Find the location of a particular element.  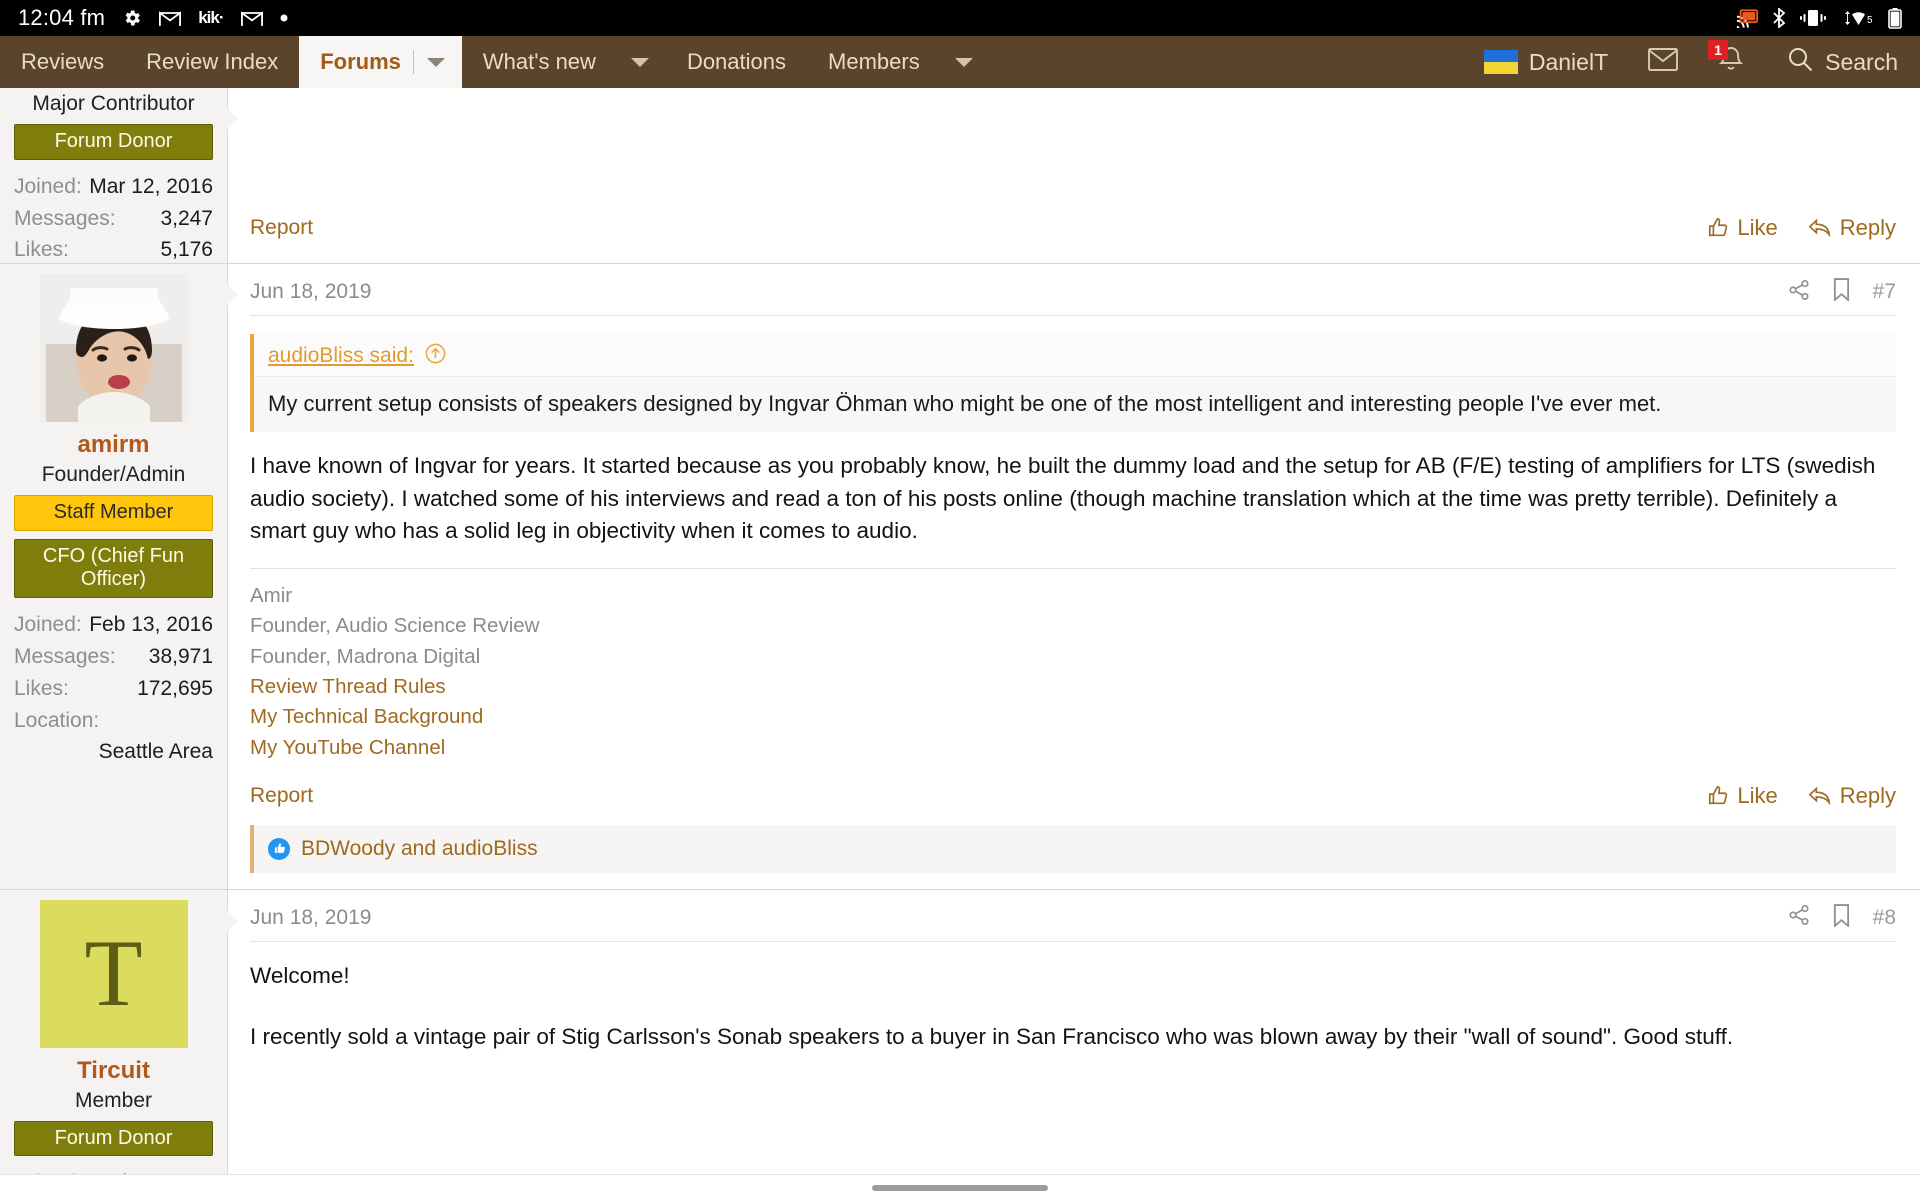

gesture-pill is located at coordinates (960, 1187).